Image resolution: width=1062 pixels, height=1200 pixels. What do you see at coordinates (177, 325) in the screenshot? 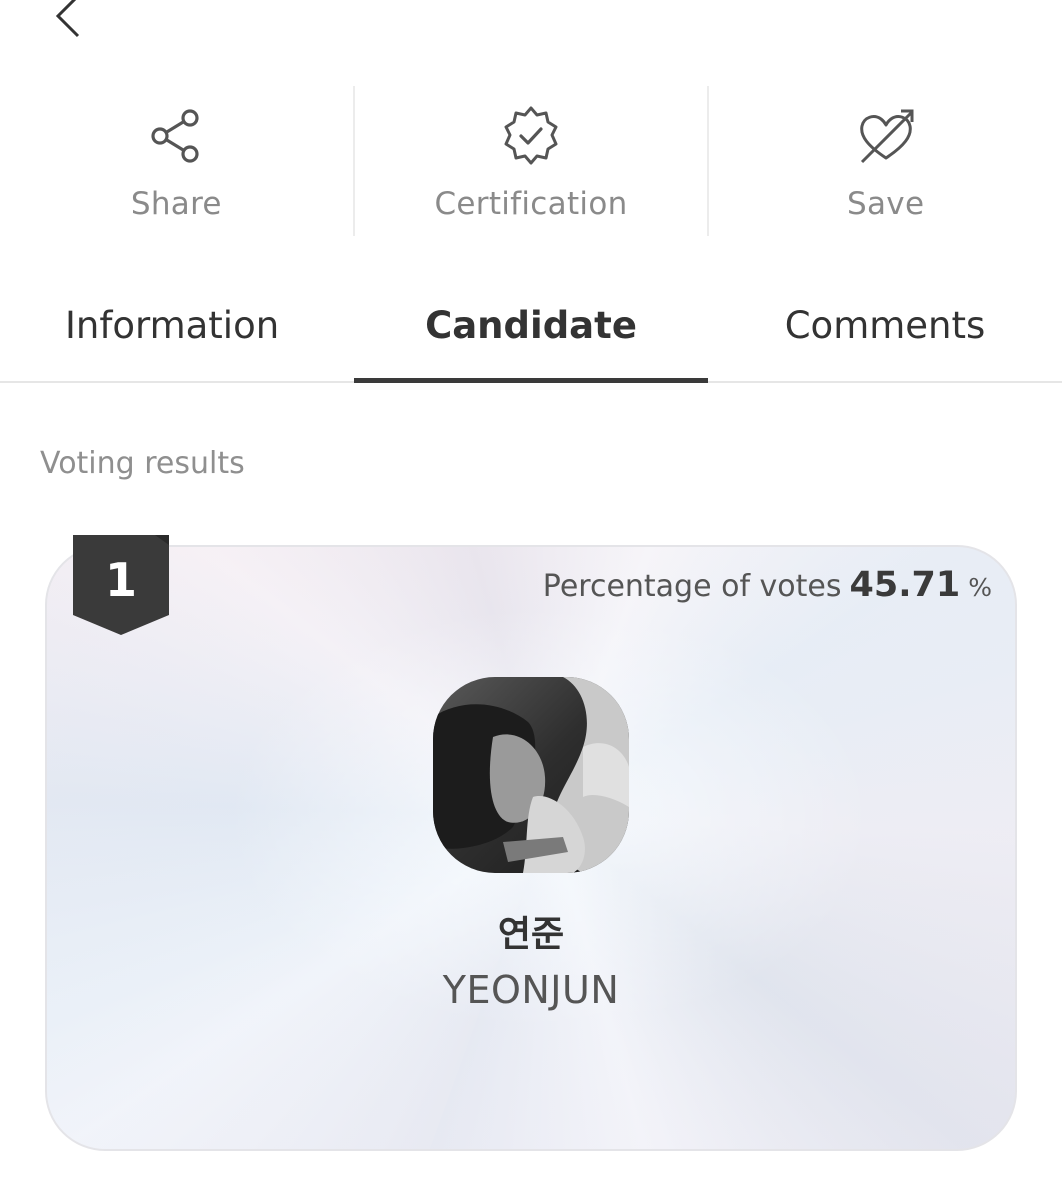
I see `tab-information: Information` at bounding box center [177, 325].